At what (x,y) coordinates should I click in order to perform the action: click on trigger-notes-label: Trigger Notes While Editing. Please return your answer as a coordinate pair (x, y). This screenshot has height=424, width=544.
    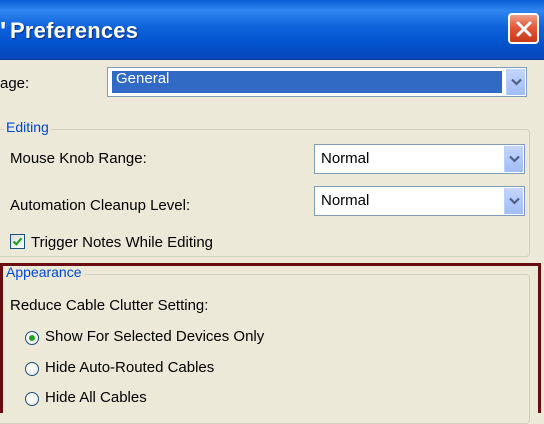
    Looking at the image, I should click on (122, 242).